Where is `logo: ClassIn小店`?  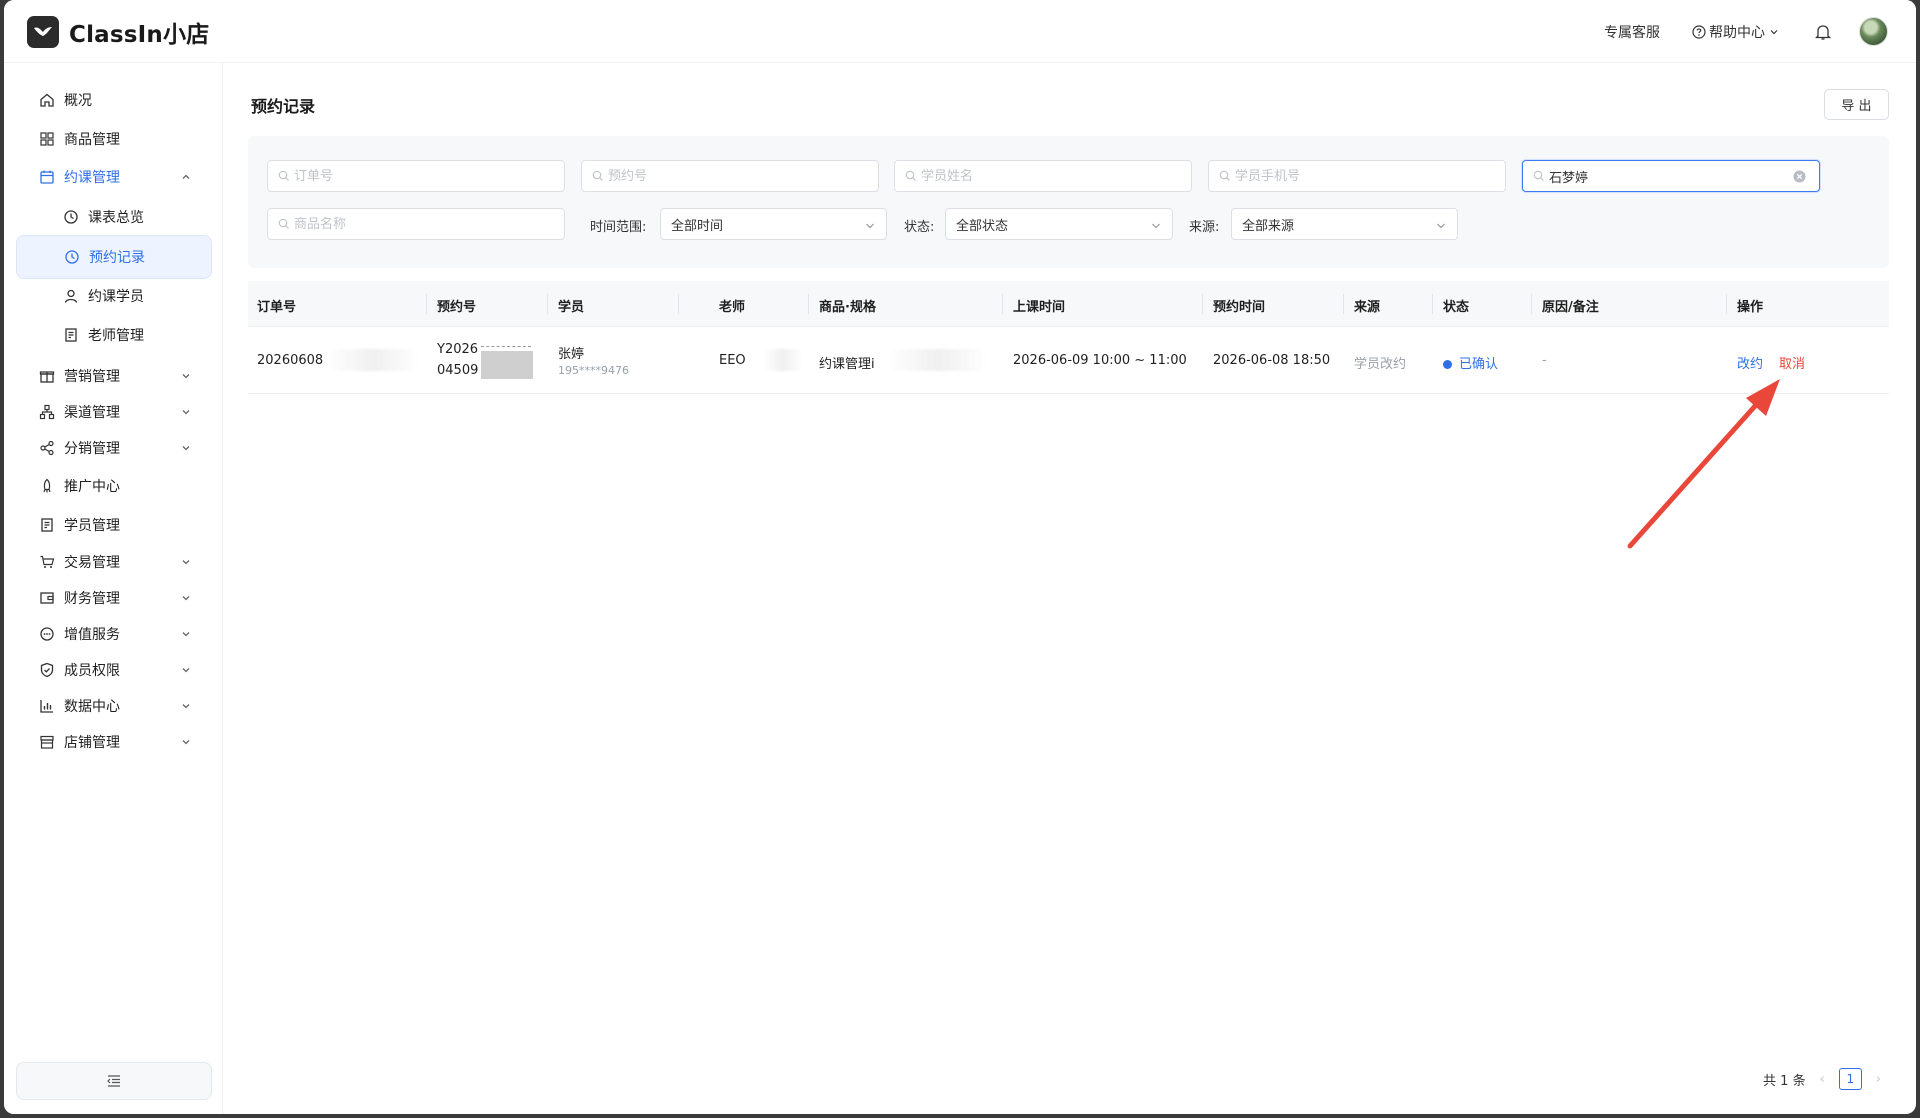
logo: ClassIn小店 is located at coordinates (118, 32).